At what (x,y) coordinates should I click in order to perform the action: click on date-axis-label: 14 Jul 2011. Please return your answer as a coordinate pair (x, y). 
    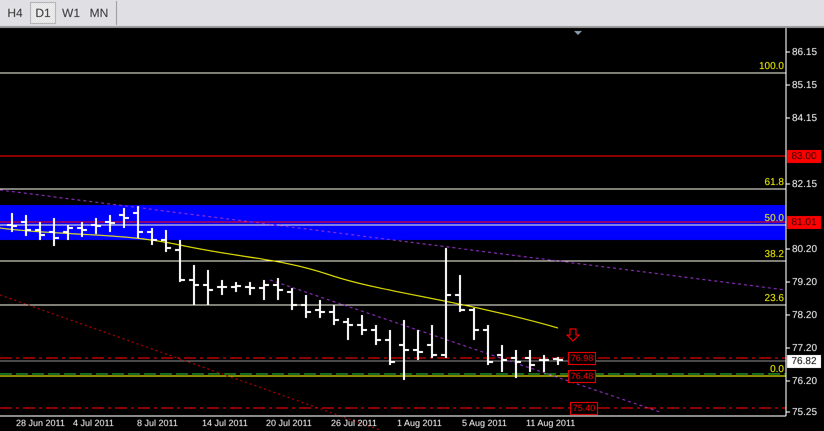
    Looking at the image, I should click on (225, 423).